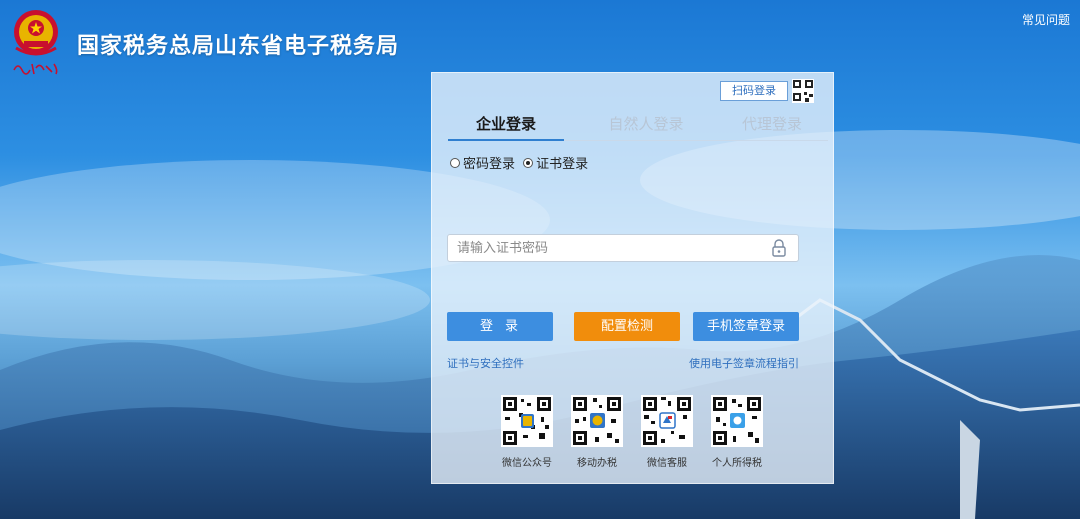 The height and width of the screenshot is (519, 1080). I want to click on emblem-signature-mark, so click(35, 69).